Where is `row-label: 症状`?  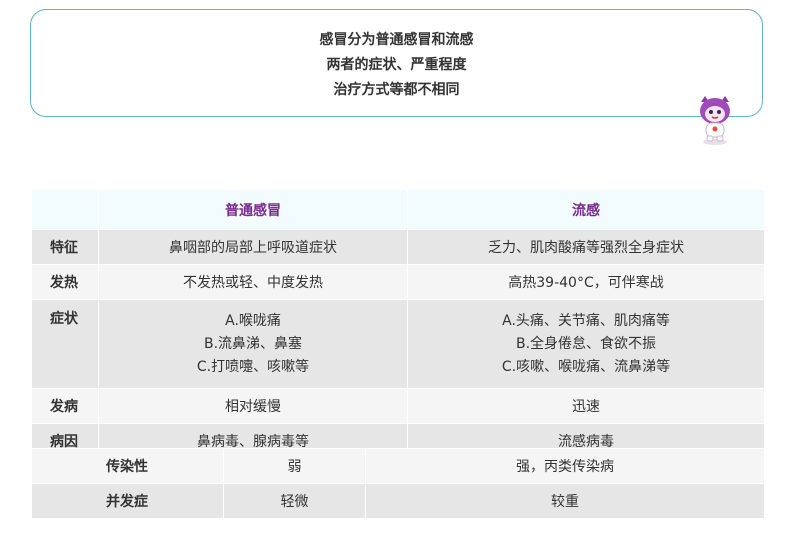
row-label: 症状 is located at coordinates (65, 344).